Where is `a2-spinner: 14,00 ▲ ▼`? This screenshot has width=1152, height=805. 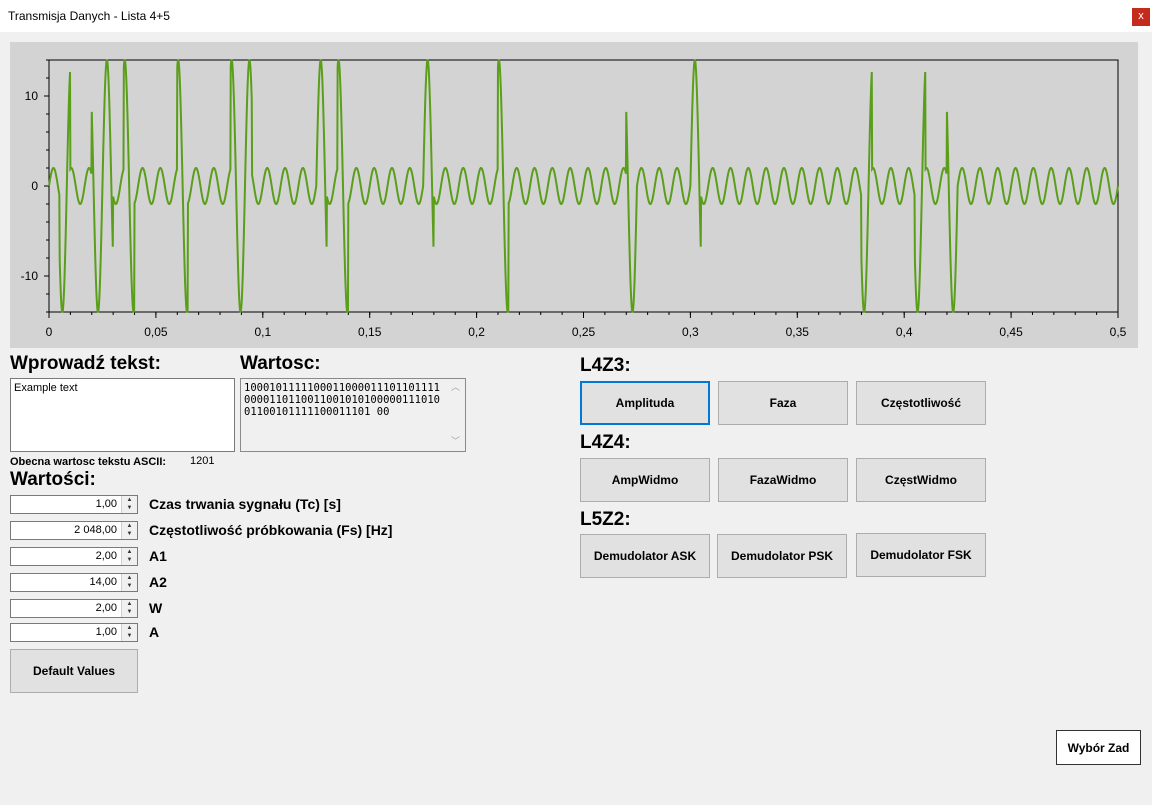
a2-spinner: 14,00 ▲ ▼ is located at coordinates (74, 582).